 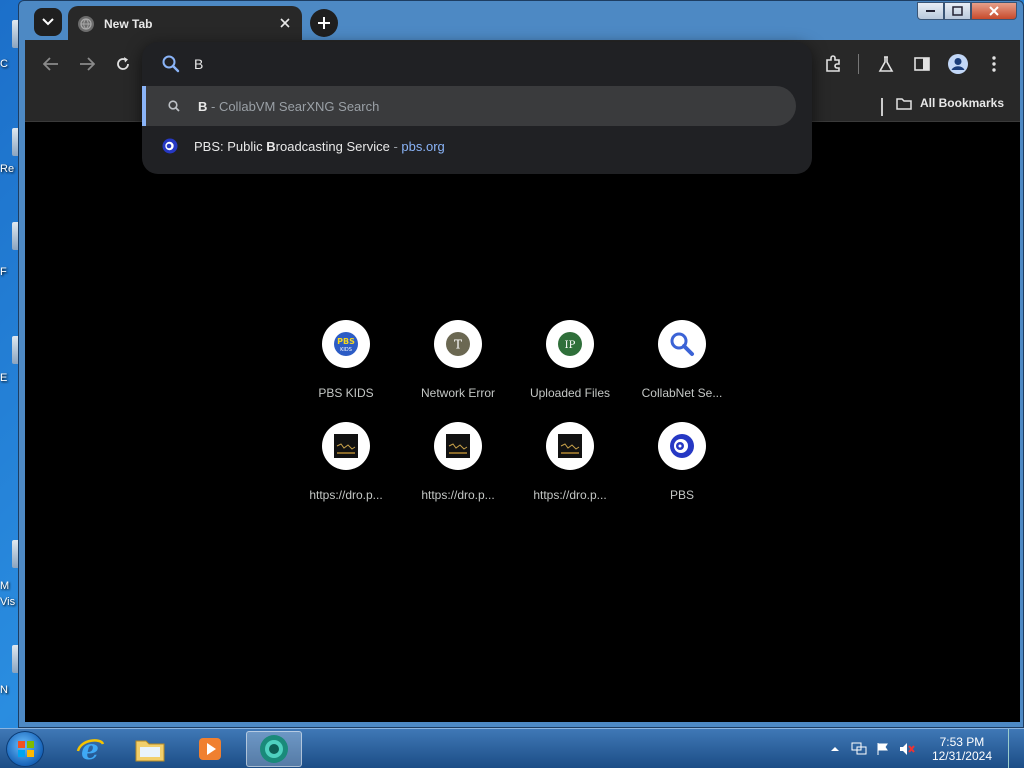 What do you see at coordinates (346, 393) in the screenshot?
I see `shortcut-label: PBS KIDS` at bounding box center [346, 393].